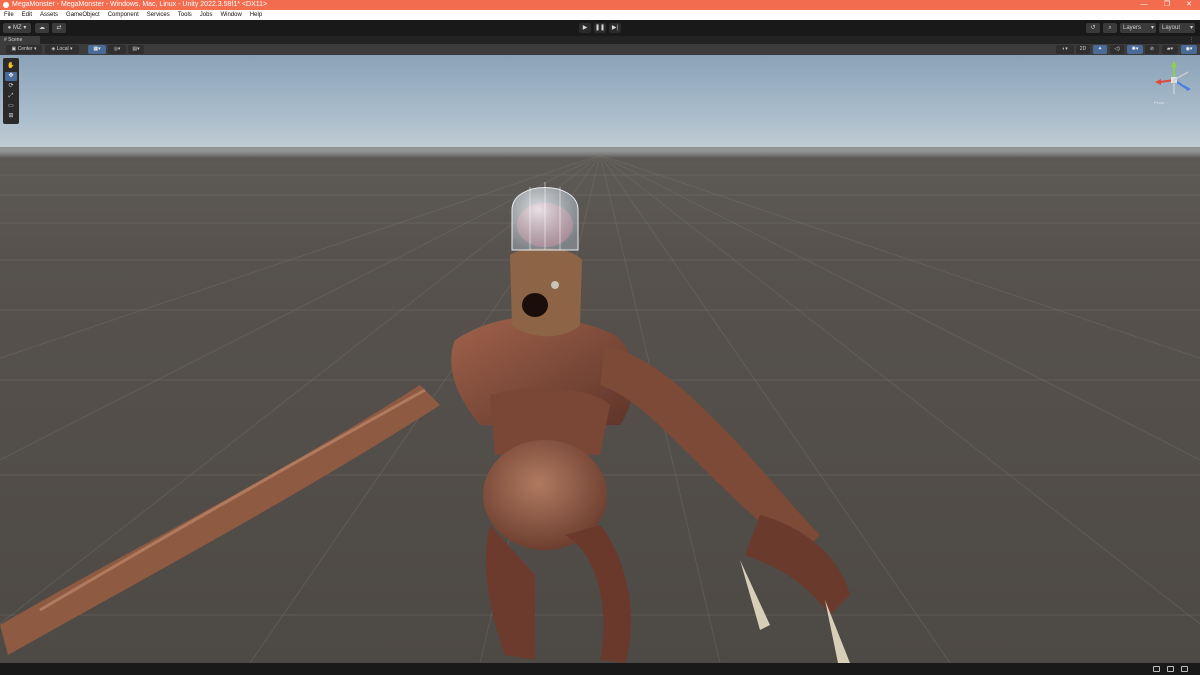  Describe the element at coordinates (710, 450) in the screenshot. I see `monster-right-arm` at that location.